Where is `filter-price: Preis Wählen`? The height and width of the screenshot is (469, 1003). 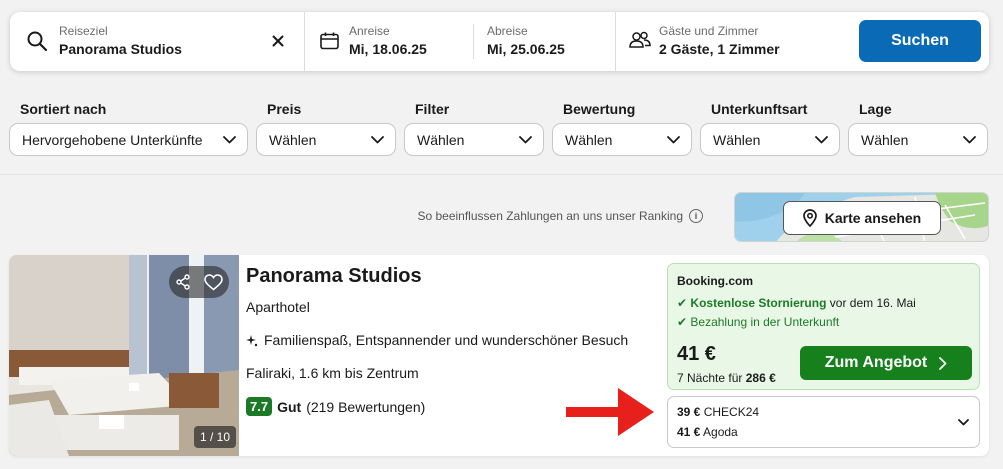
filter-price: Preis Wählen is located at coordinates (326, 128).